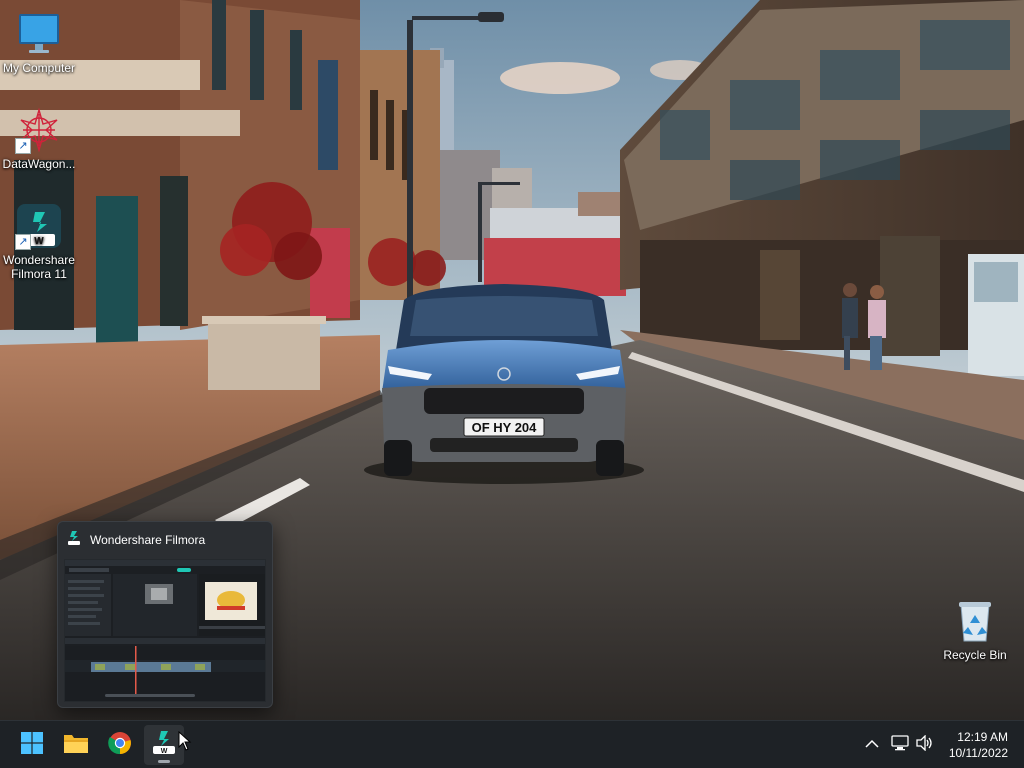  I want to click on desktop-icon-recycle-bin: Recycle Bin, so click(975, 629).